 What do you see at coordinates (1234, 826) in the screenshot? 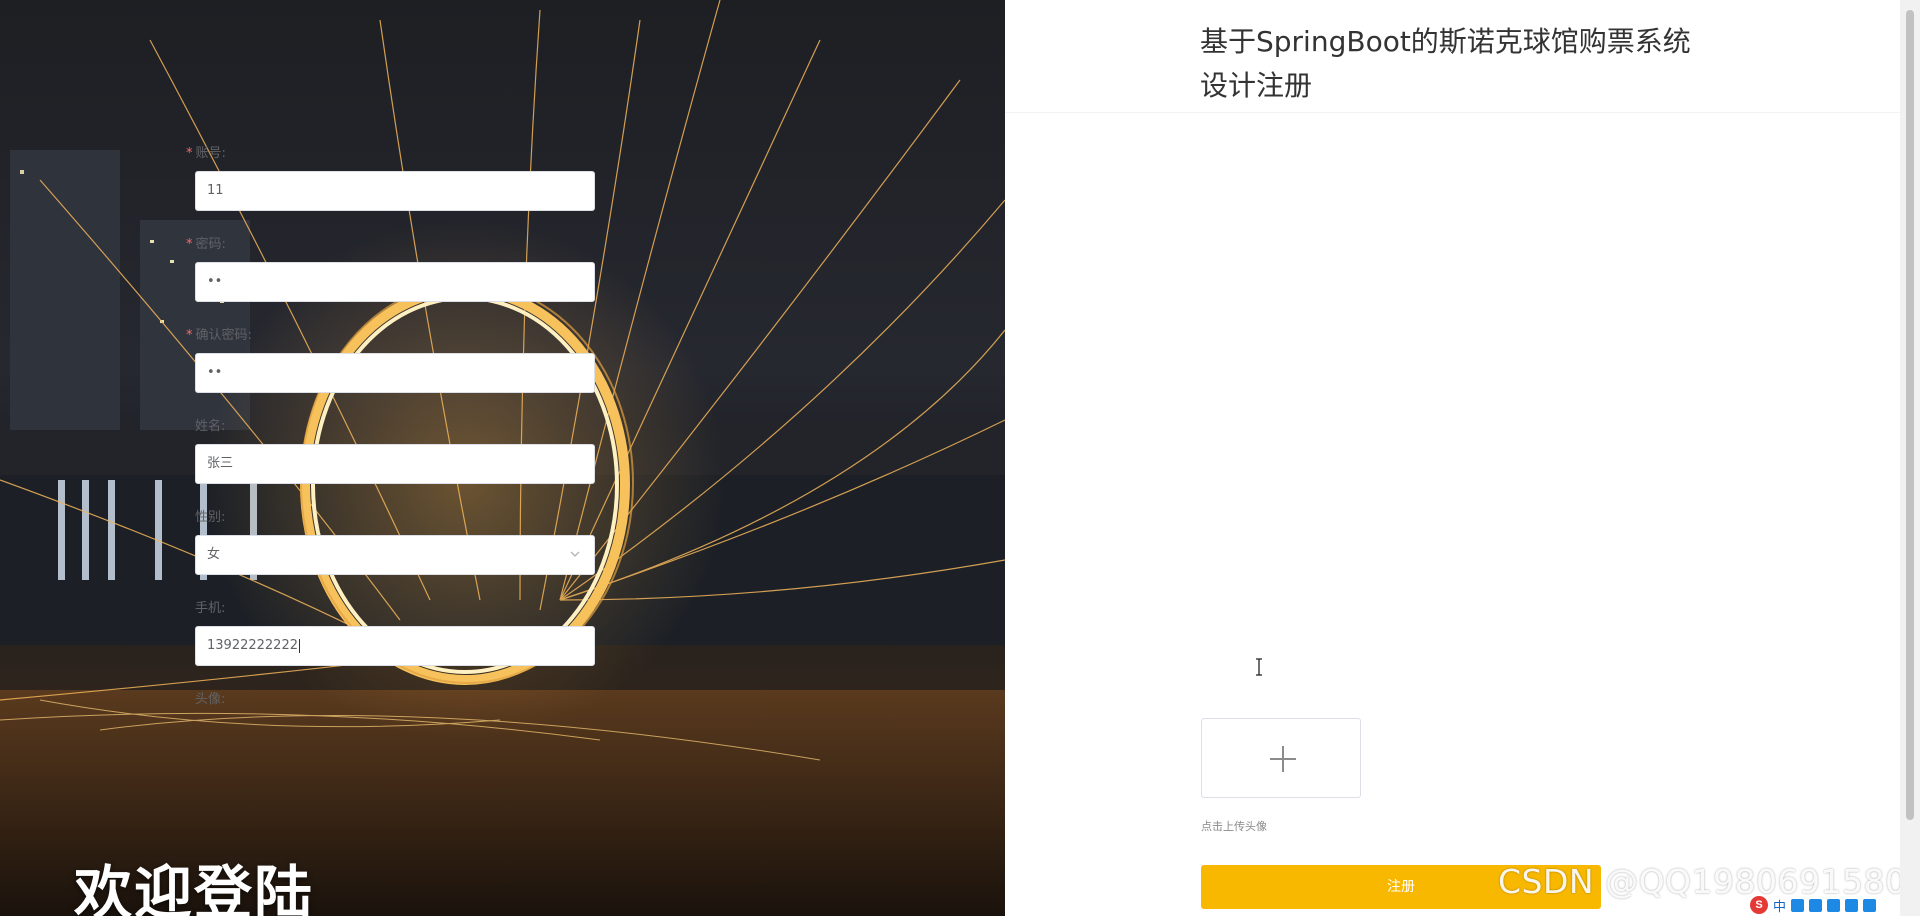
I see `upload-hint: 点击上传头像` at bounding box center [1234, 826].